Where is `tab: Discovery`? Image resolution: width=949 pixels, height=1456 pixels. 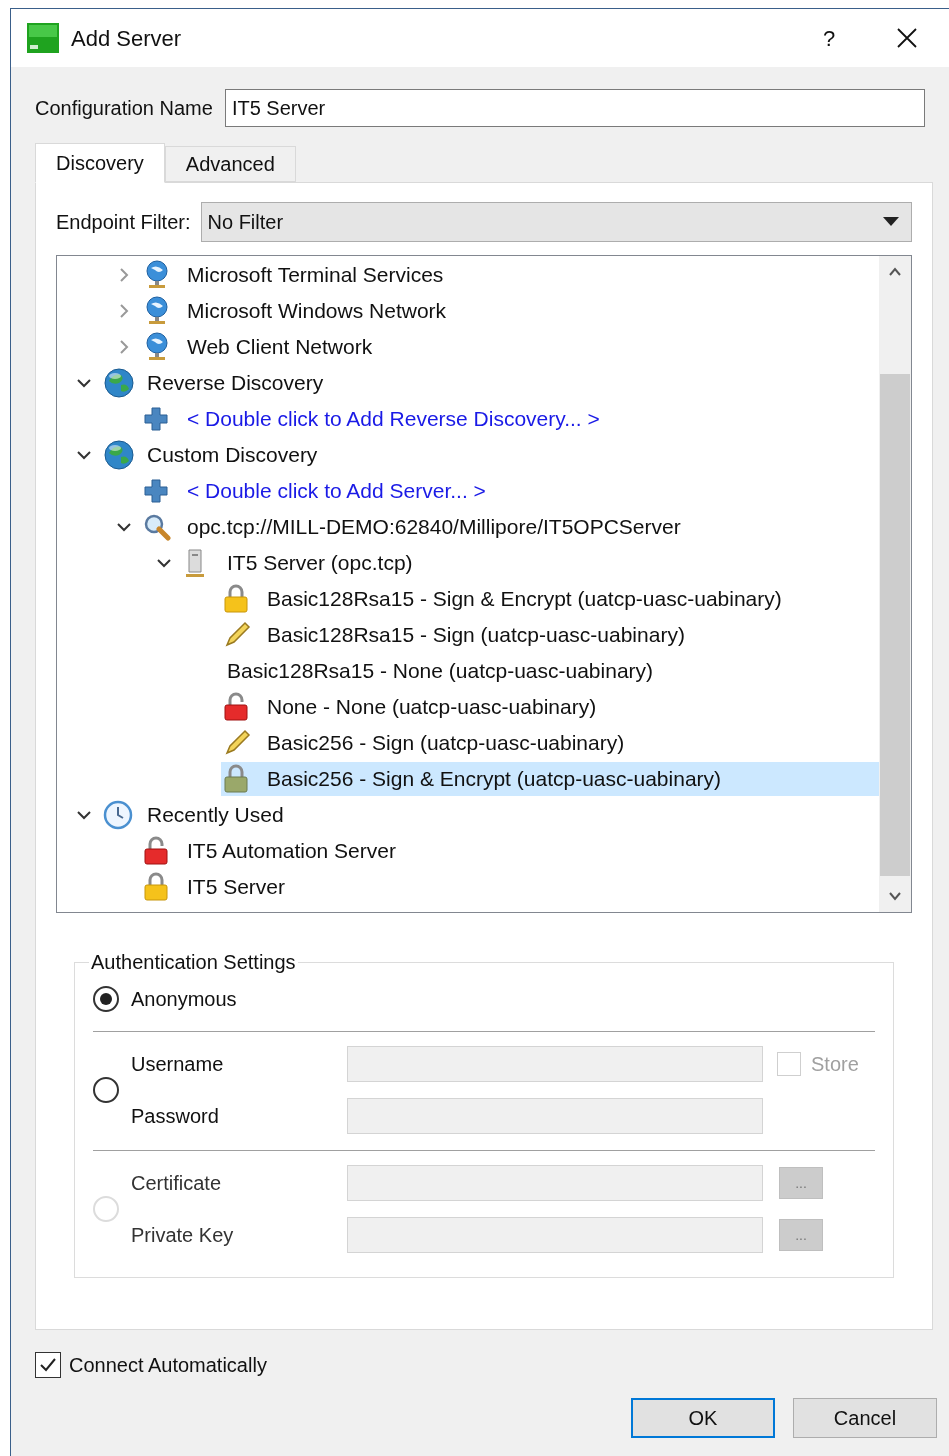 tab: Discovery is located at coordinates (100, 163).